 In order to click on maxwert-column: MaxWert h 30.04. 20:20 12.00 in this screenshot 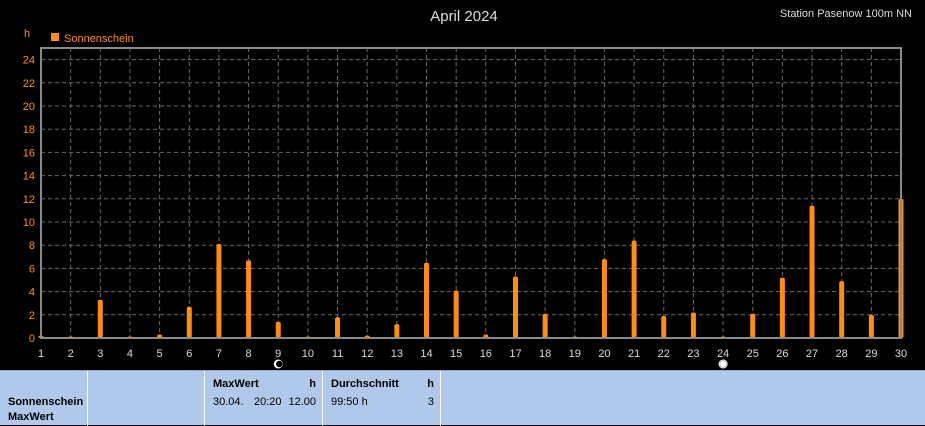, I will do `click(264, 398)`.